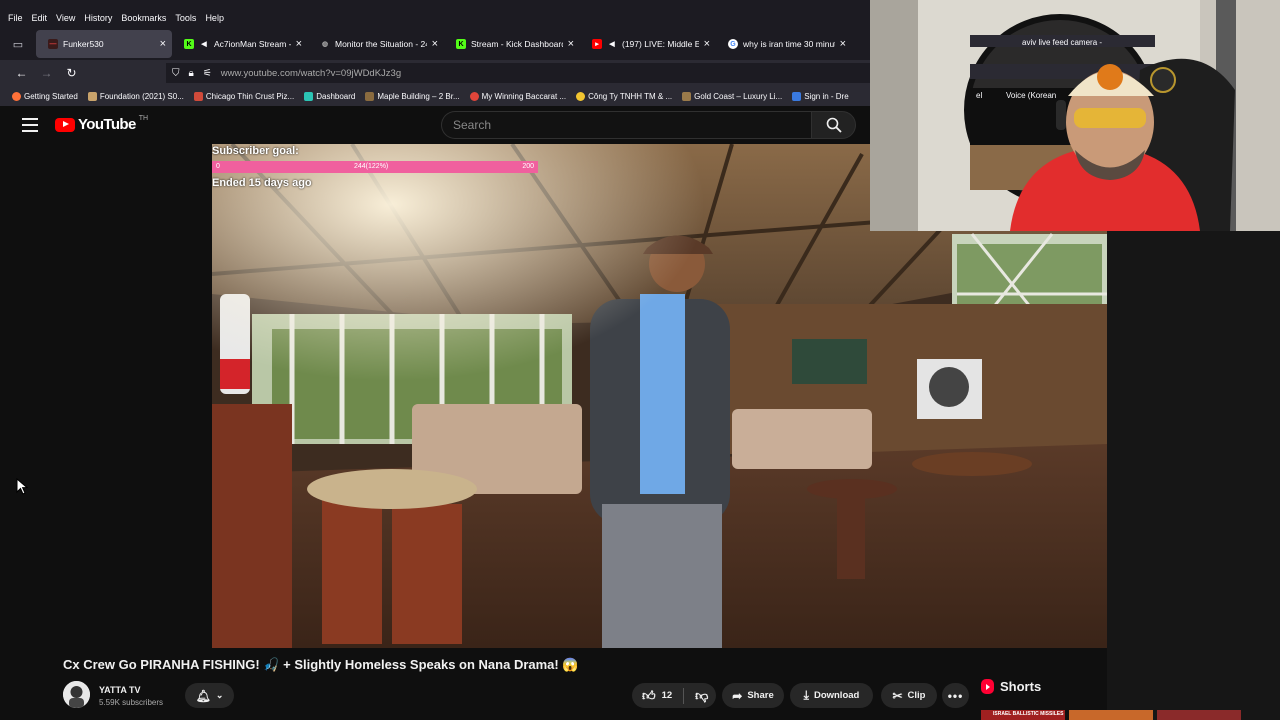 This screenshot has width=1280, height=720. What do you see at coordinates (375, 167) in the screenshot?
I see `subscriber-goal-bar: 0 244(122%) 200` at bounding box center [375, 167].